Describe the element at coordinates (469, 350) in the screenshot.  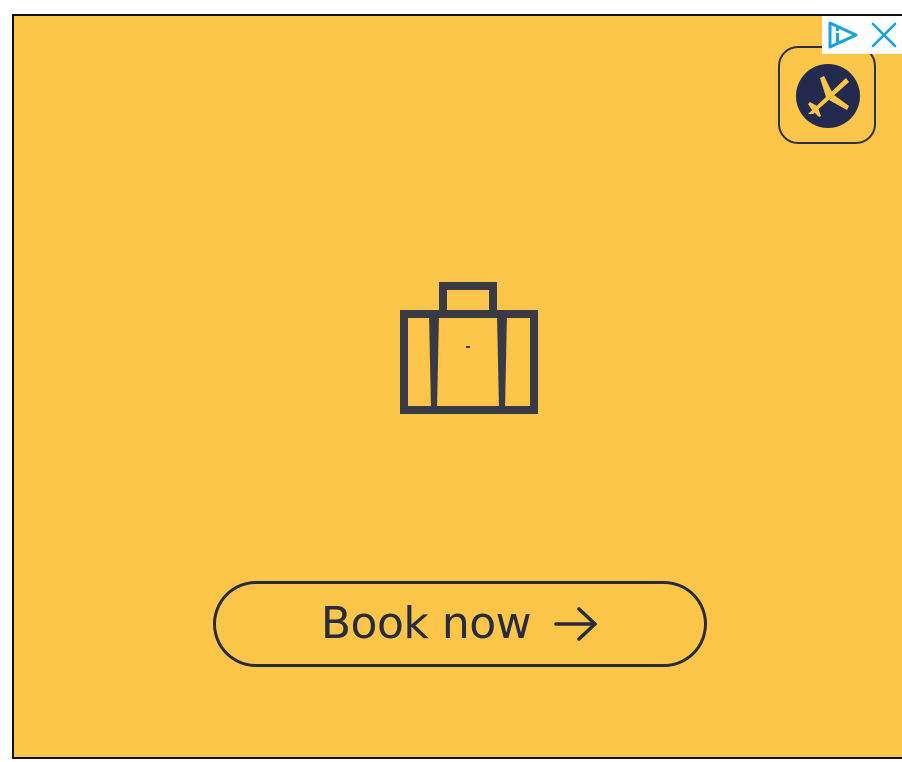
I see `suitcase-icon` at that location.